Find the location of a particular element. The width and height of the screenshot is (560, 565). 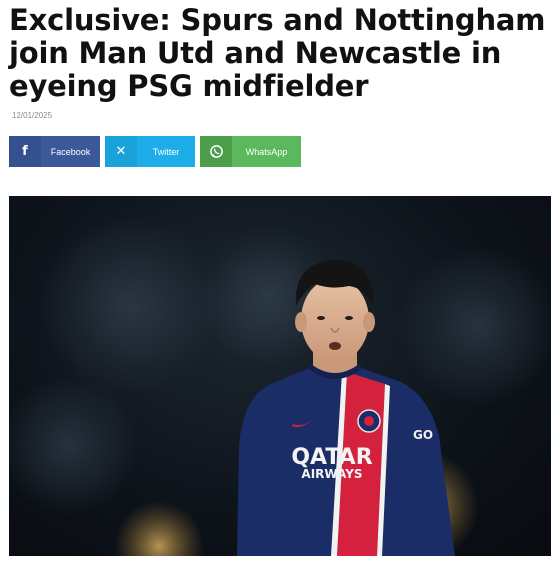

twitter-share-button: ✕ Twitter is located at coordinates (150, 151).